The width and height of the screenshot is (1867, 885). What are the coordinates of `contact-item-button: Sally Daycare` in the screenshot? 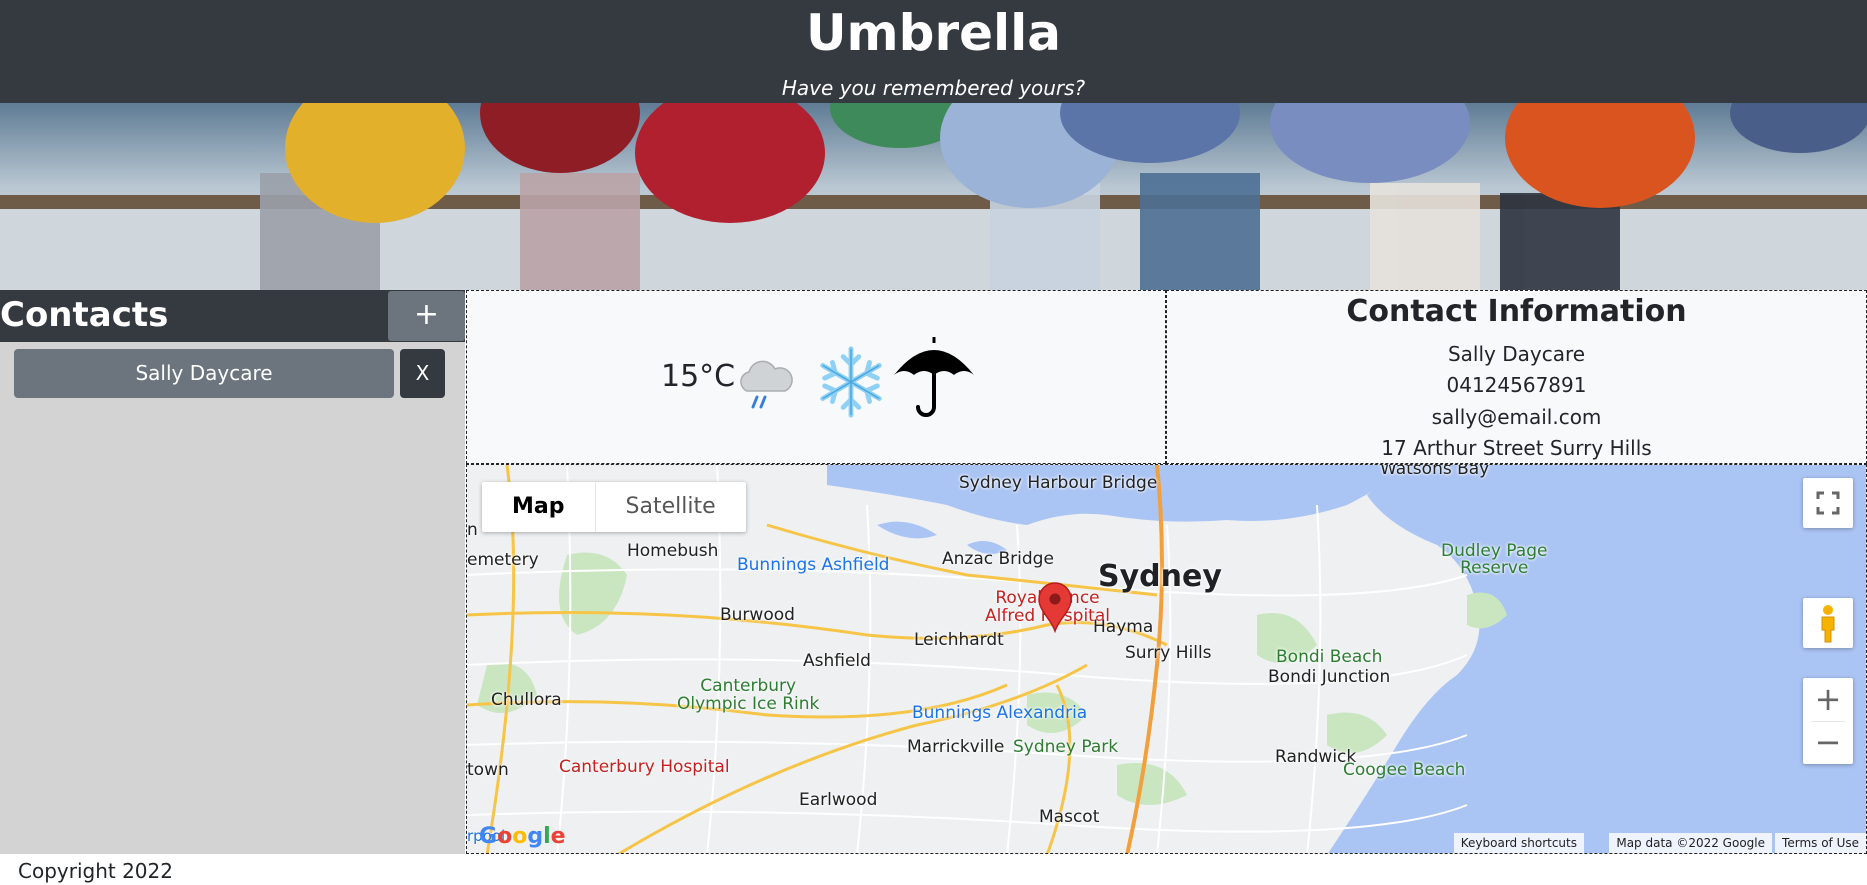 It's located at (204, 373).